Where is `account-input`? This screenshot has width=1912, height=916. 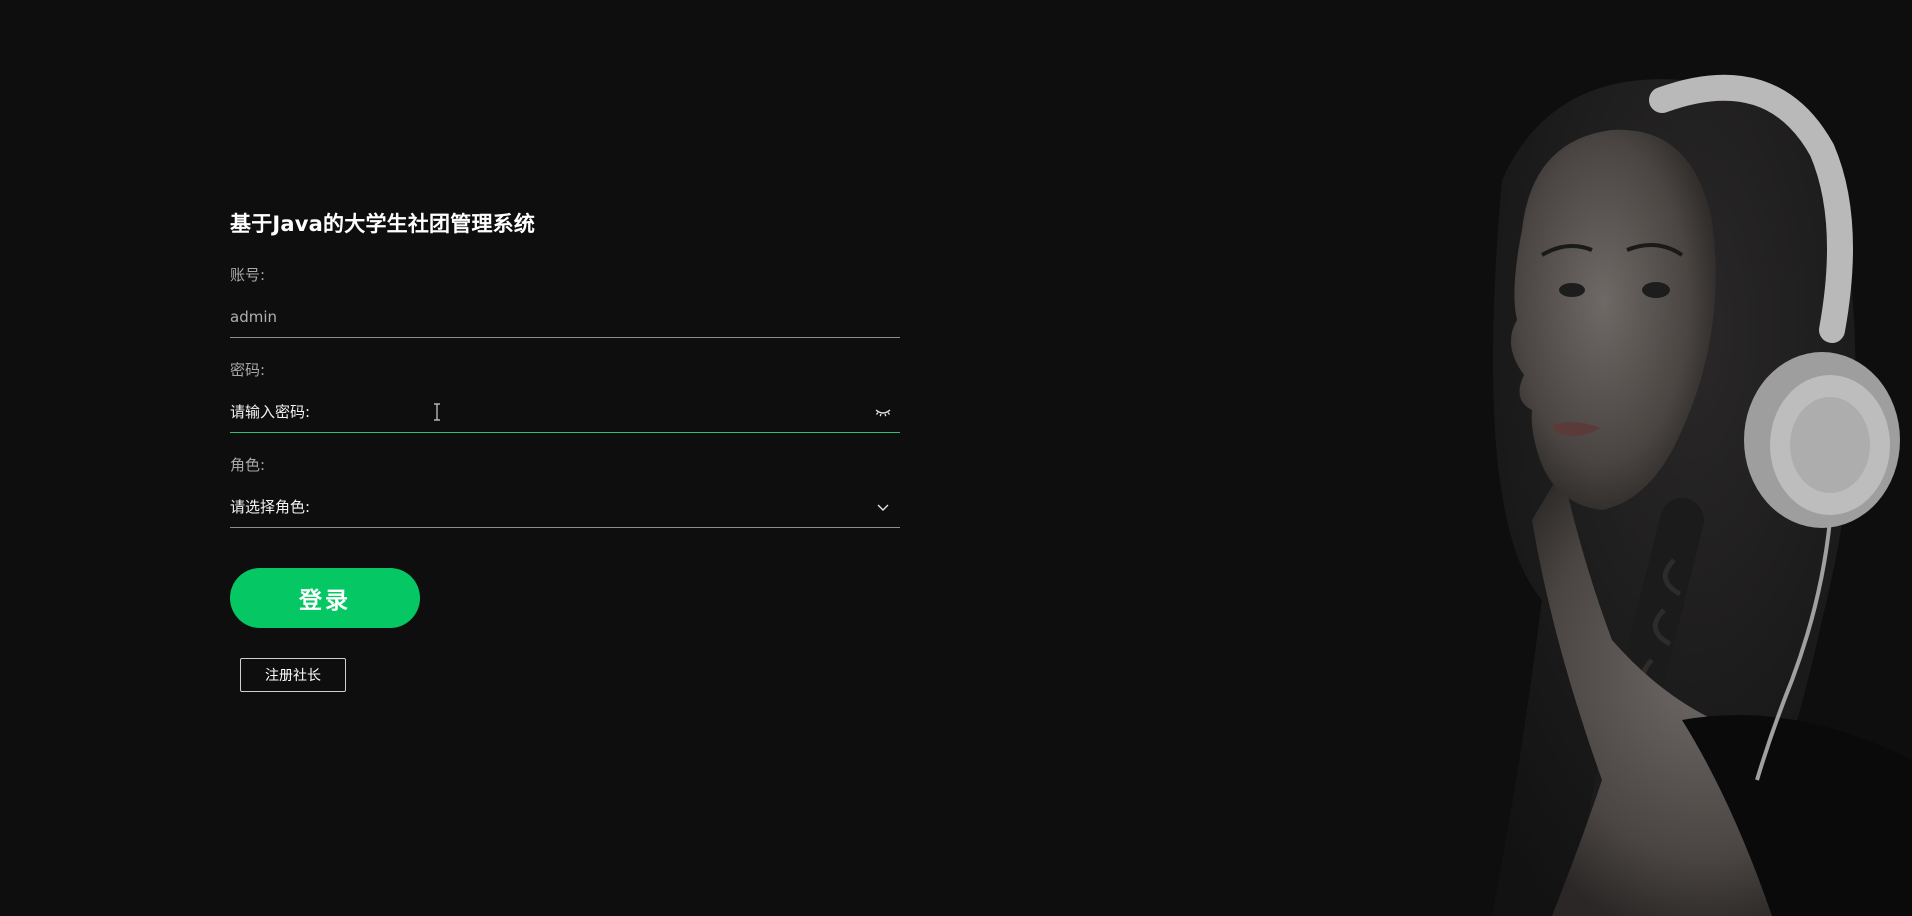 account-input is located at coordinates (530, 317).